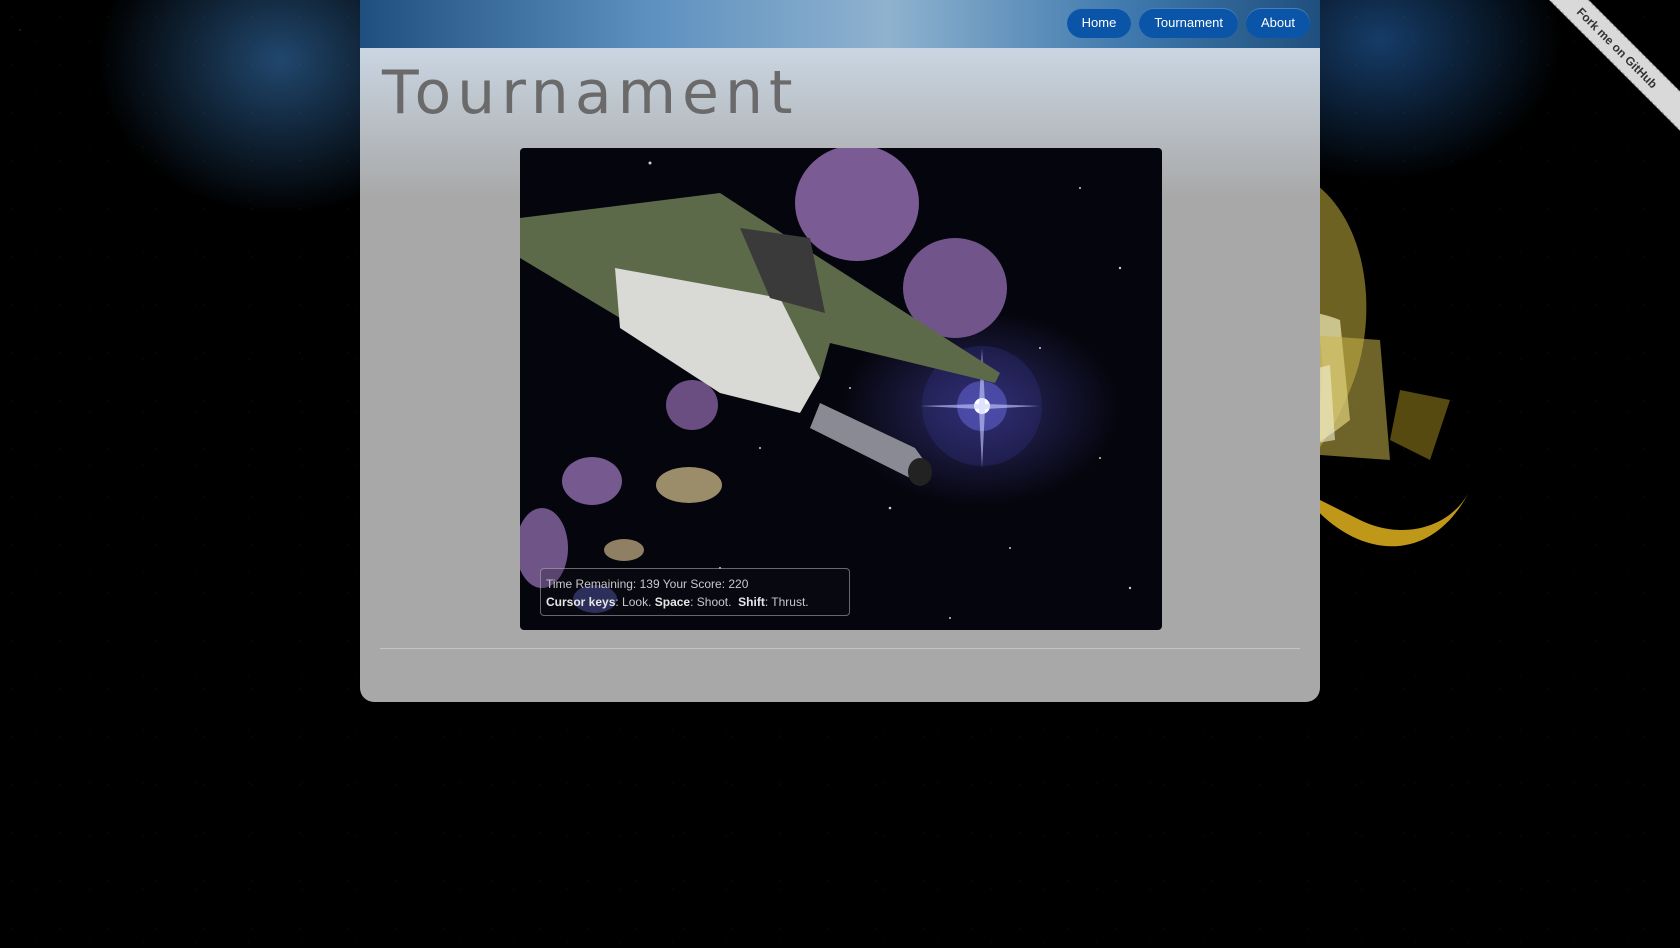 This screenshot has height=948, width=1680. Describe the element at coordinates (738, 584) in the screenshot. I see `score-value: 220` at that location.